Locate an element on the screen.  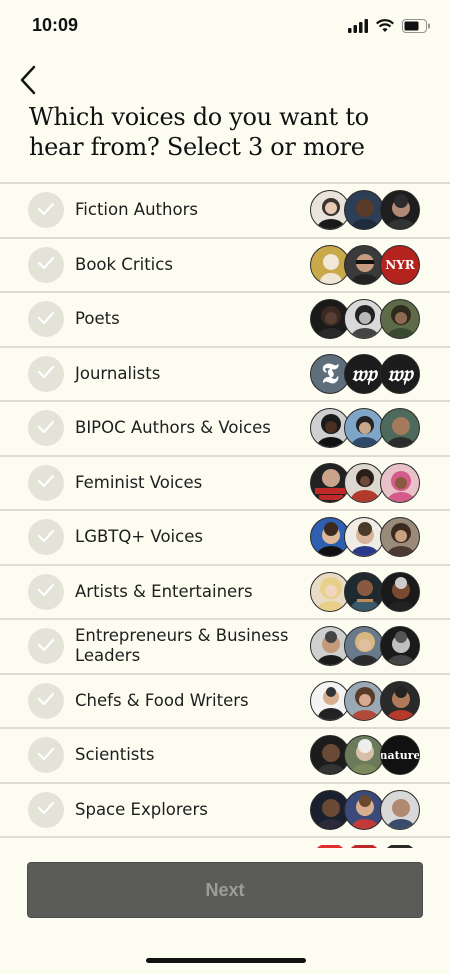
voice-option-chefs-food-writers: Chefs & Food Writers is located at coordinates (225, 702).